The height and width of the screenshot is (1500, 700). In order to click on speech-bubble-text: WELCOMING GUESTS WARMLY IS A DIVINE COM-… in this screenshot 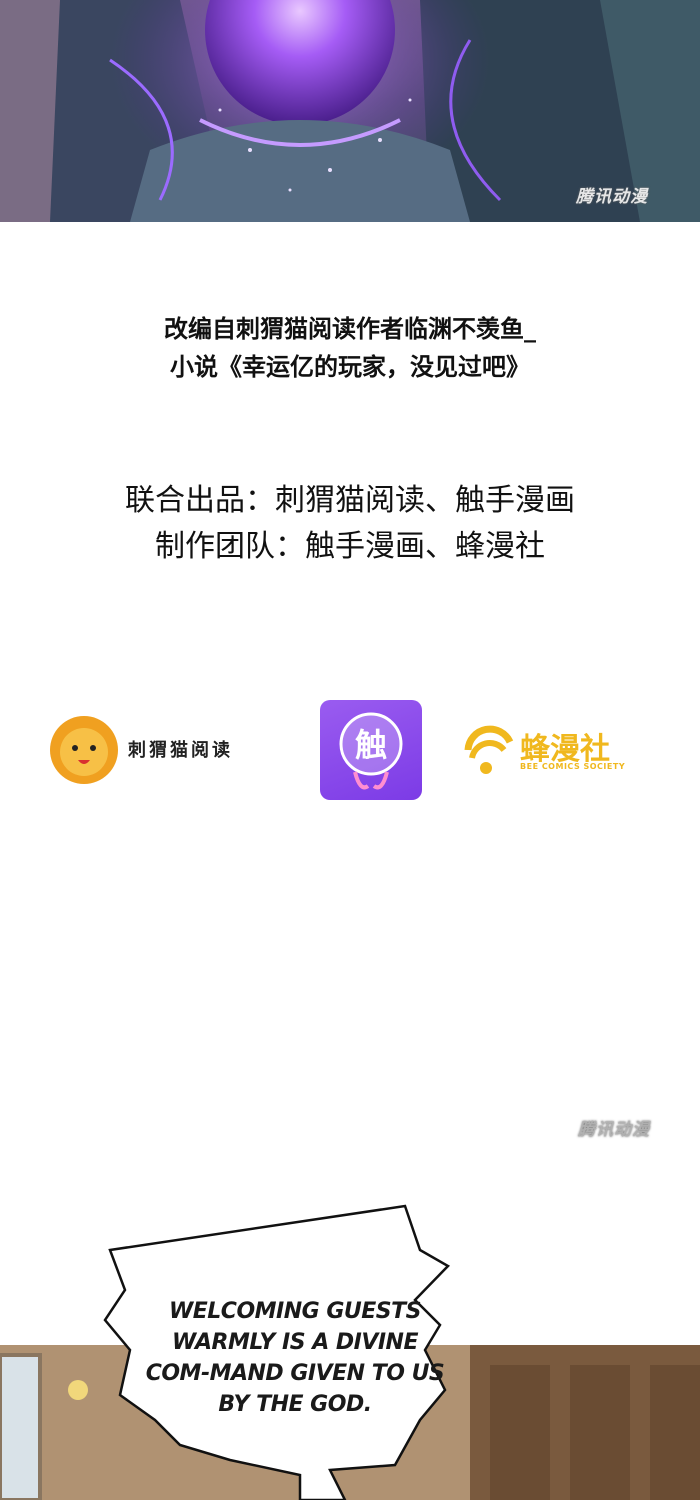, I will do `click(295, 1358)`.